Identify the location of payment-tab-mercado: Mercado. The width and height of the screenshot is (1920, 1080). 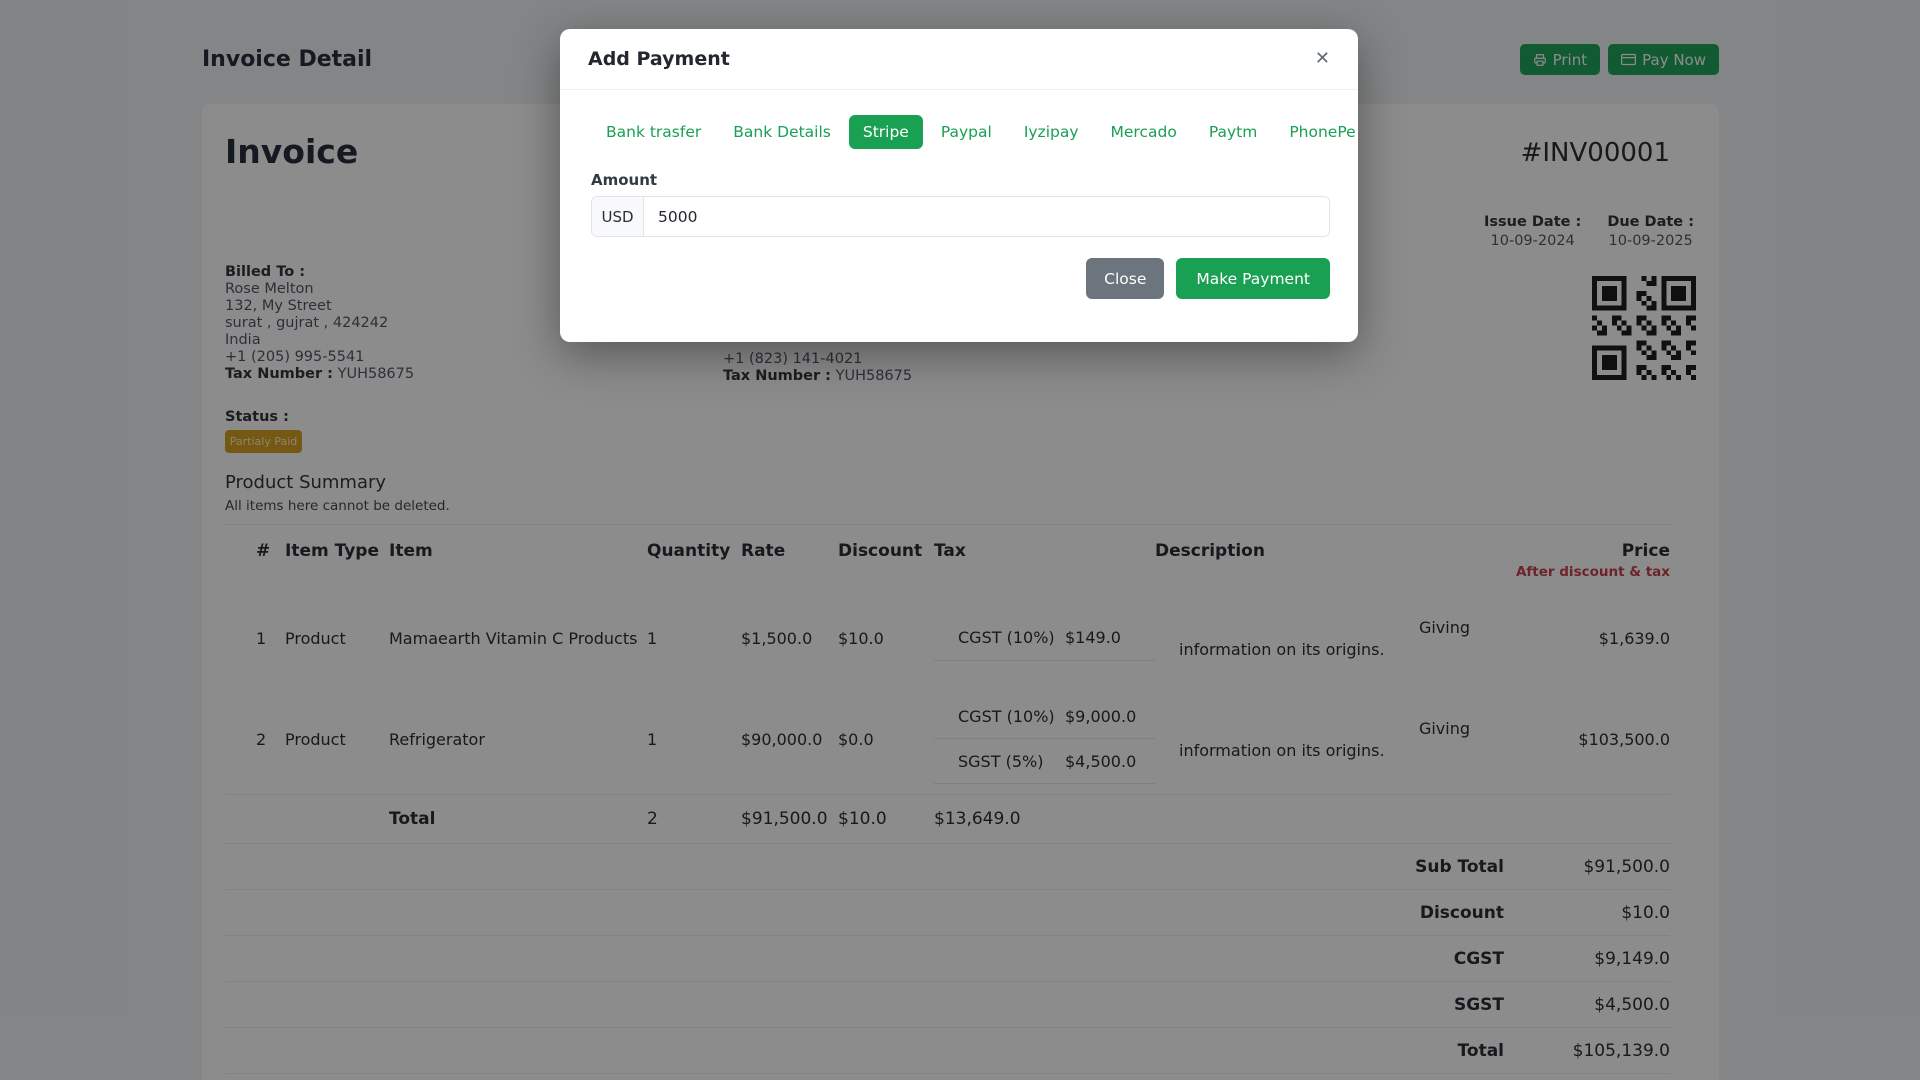
(1144, 132).